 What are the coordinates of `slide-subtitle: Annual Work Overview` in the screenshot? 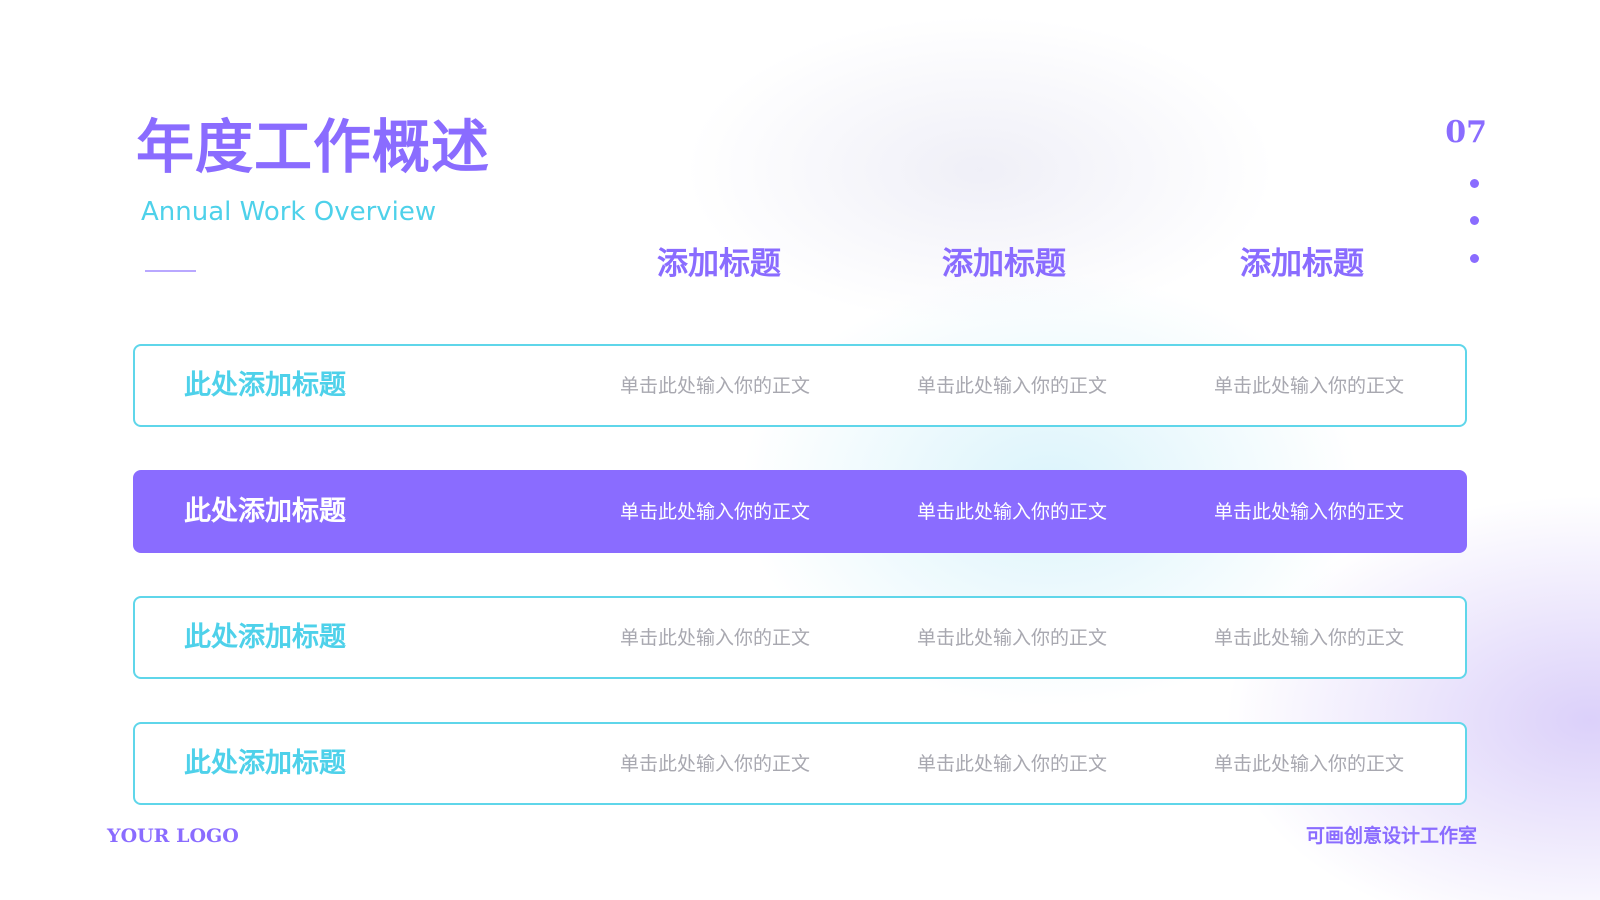 It's located at (289, 212).